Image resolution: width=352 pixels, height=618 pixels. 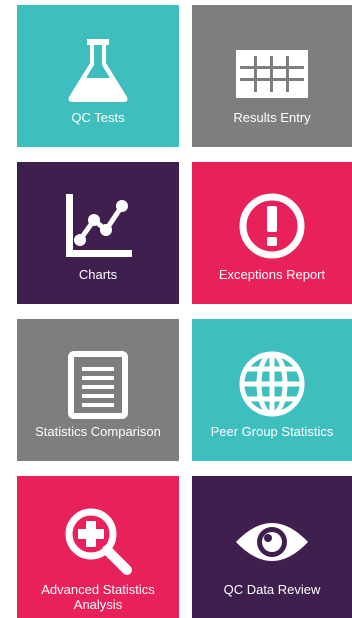 I want to click on globe-icon, so click(x=272, y=384).